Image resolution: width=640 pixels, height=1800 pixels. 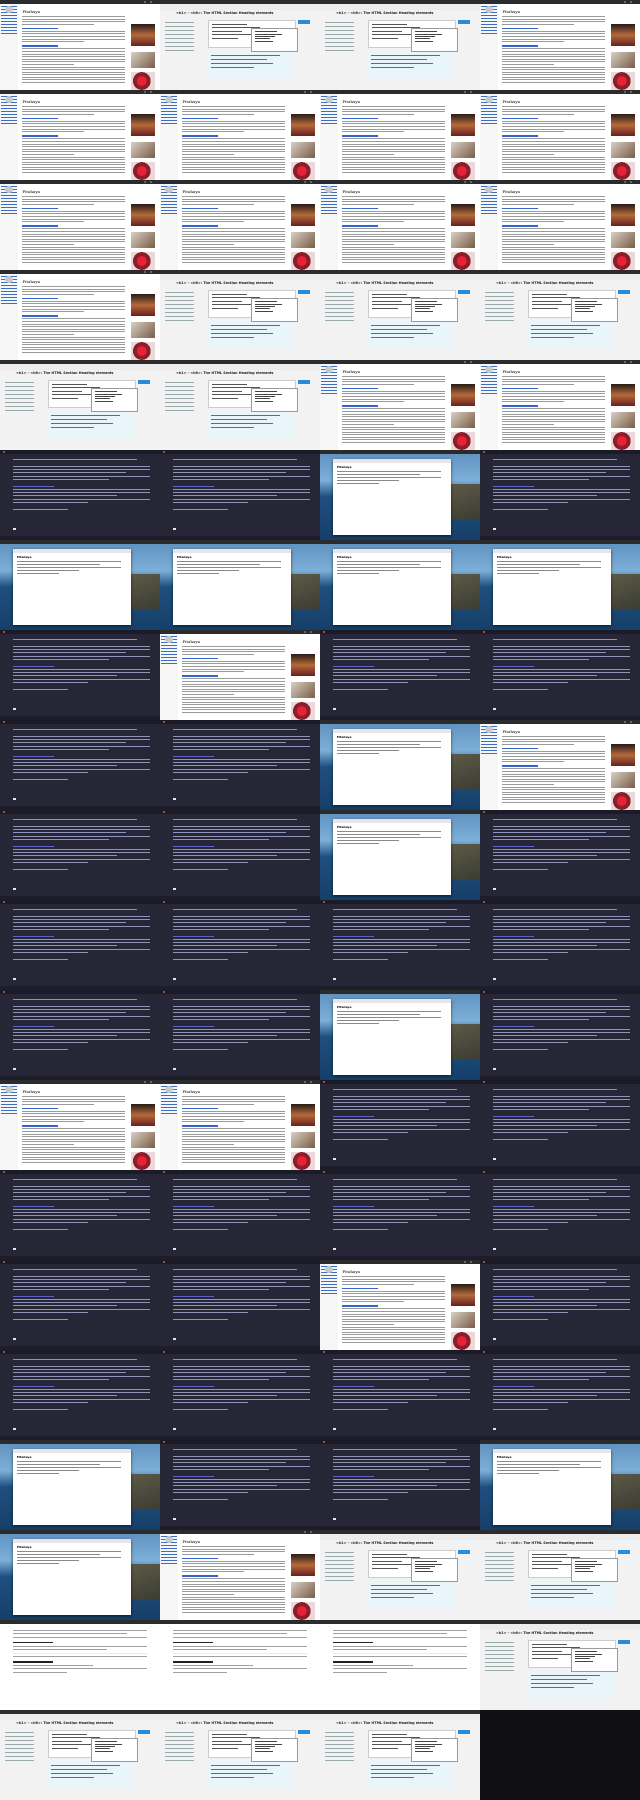 What do you see at coordinates (560, 1755) in the screenshot?
I see `empty-cell` at bounding box center [560, 1755].